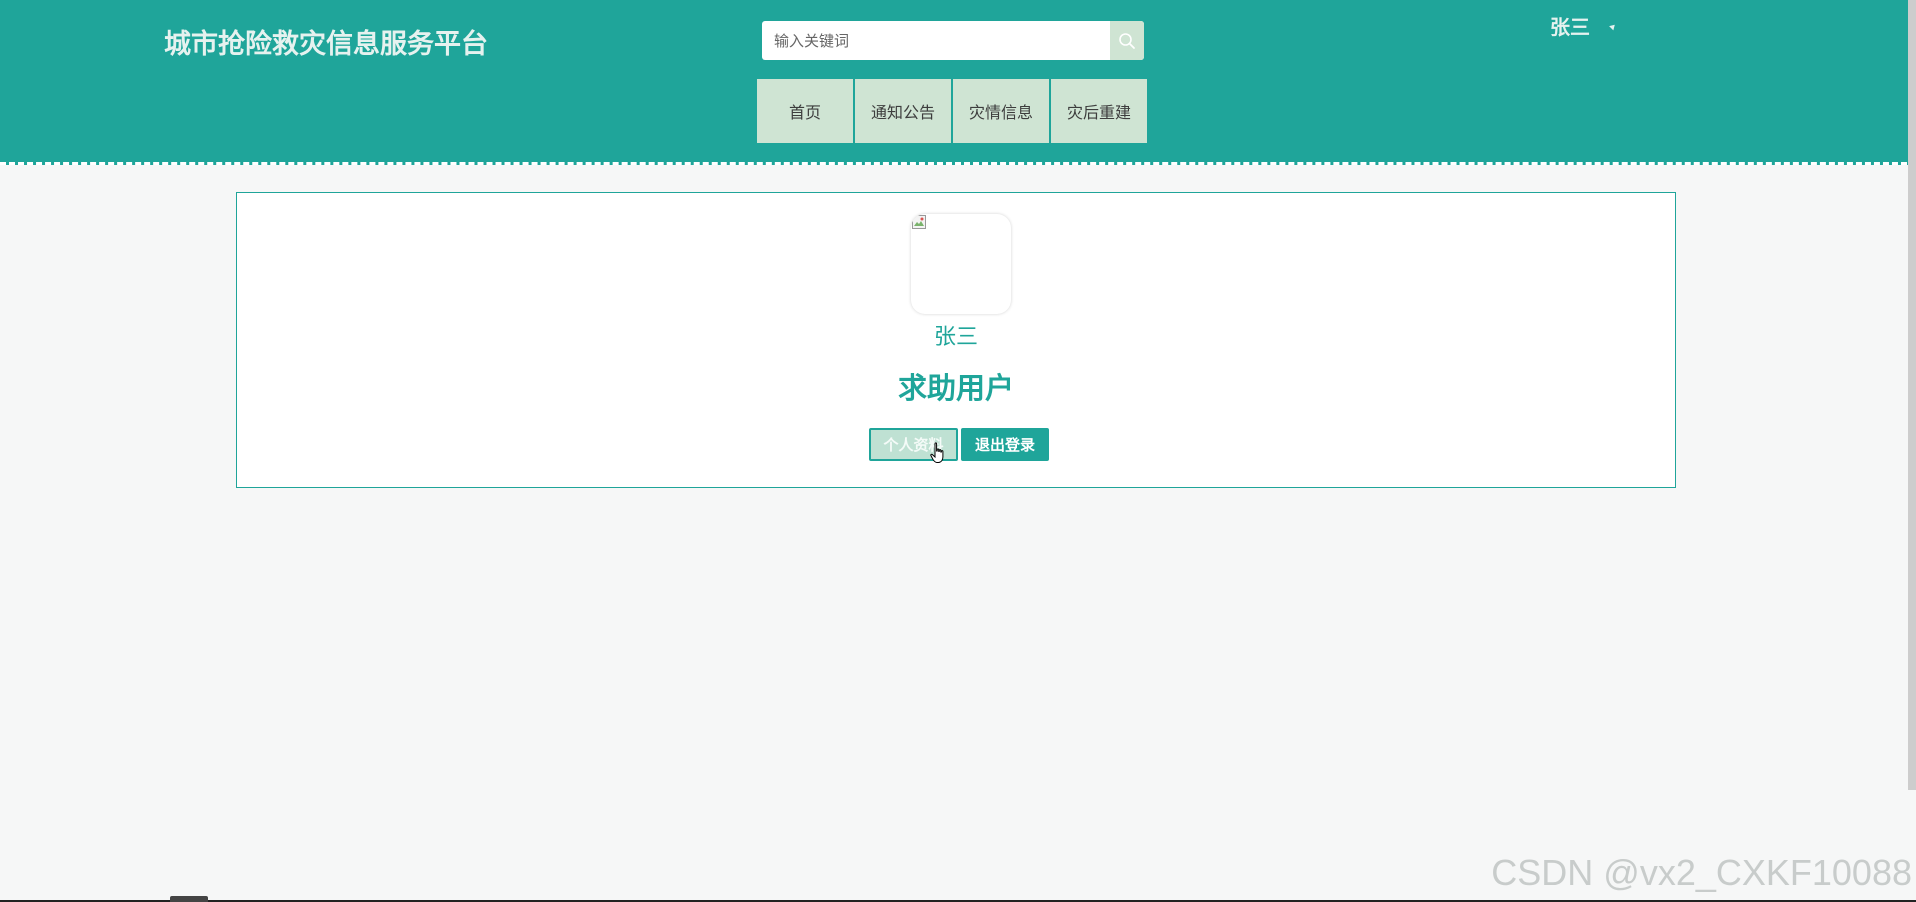  I want to click on user-name: 张三, so click(1570, 25).